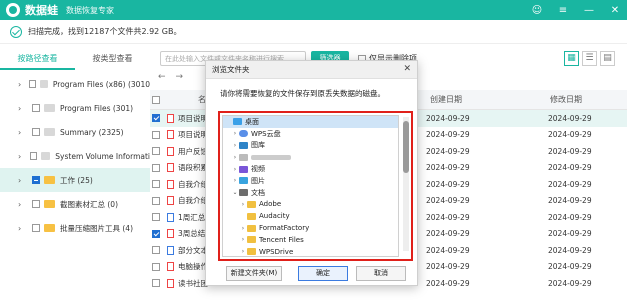 This screenshot has height=304, width=627. What do you see at coordinates (75, 156) in the screenshot?
I see `tree-item: › System Volume Informati` at bounding box center [75, 156].